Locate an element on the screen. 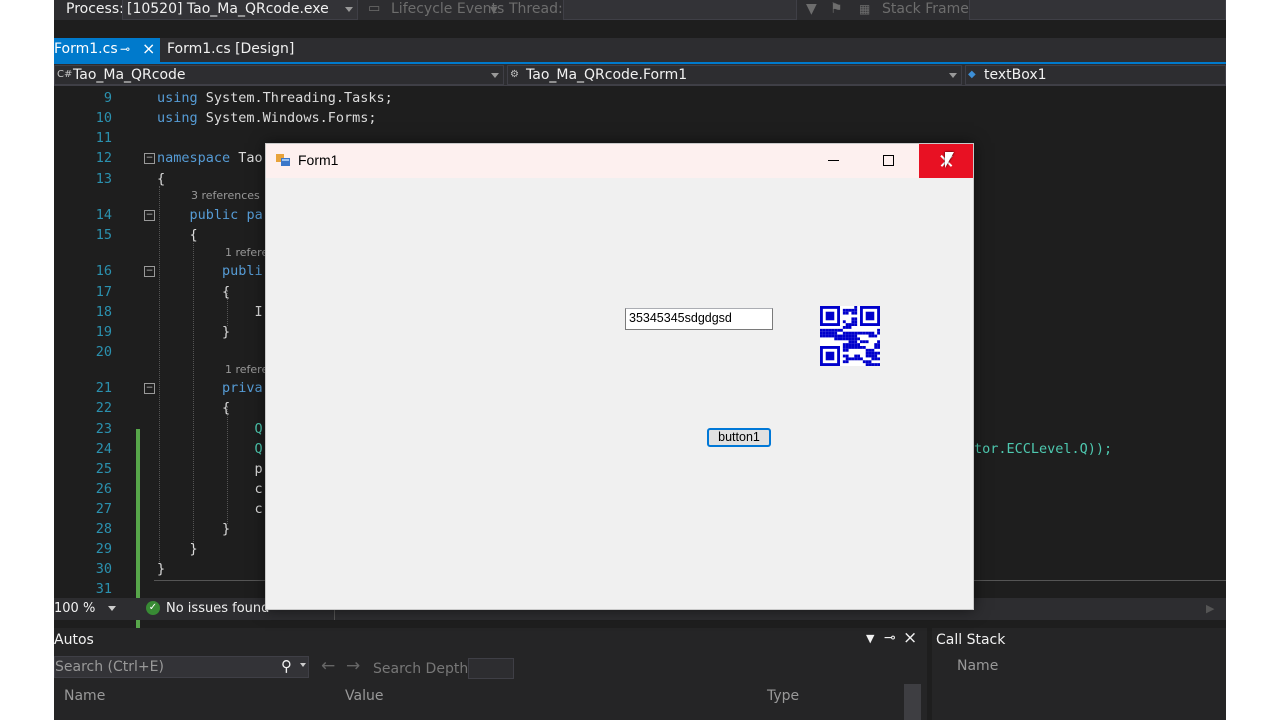 This screenshot has width=1280, height=720. code-text: tor.ECCLevel.Q)); is located at coordinates (1043, 449).